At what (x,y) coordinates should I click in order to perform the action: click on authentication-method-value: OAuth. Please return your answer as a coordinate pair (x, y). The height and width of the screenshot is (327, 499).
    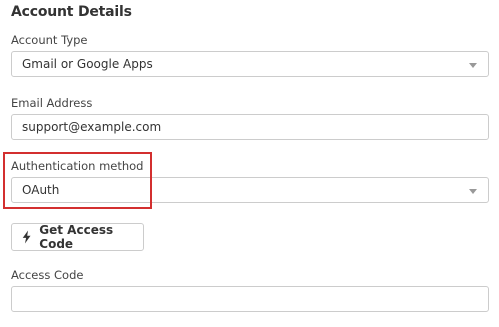
    Looking at the image, I should click on (41, 190).